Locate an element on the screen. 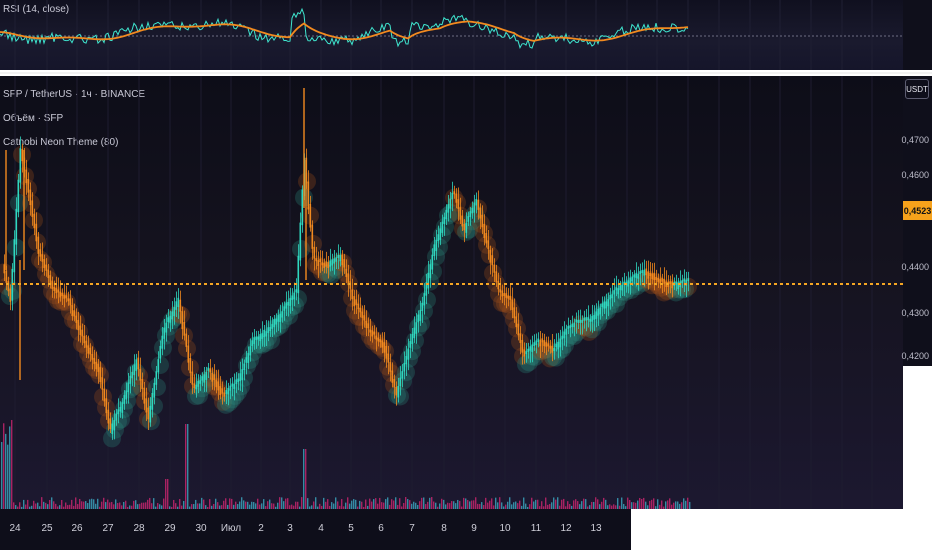 This screenshot has width=932, height=550. time-tick: 26 is located at coordinates (77, 528).